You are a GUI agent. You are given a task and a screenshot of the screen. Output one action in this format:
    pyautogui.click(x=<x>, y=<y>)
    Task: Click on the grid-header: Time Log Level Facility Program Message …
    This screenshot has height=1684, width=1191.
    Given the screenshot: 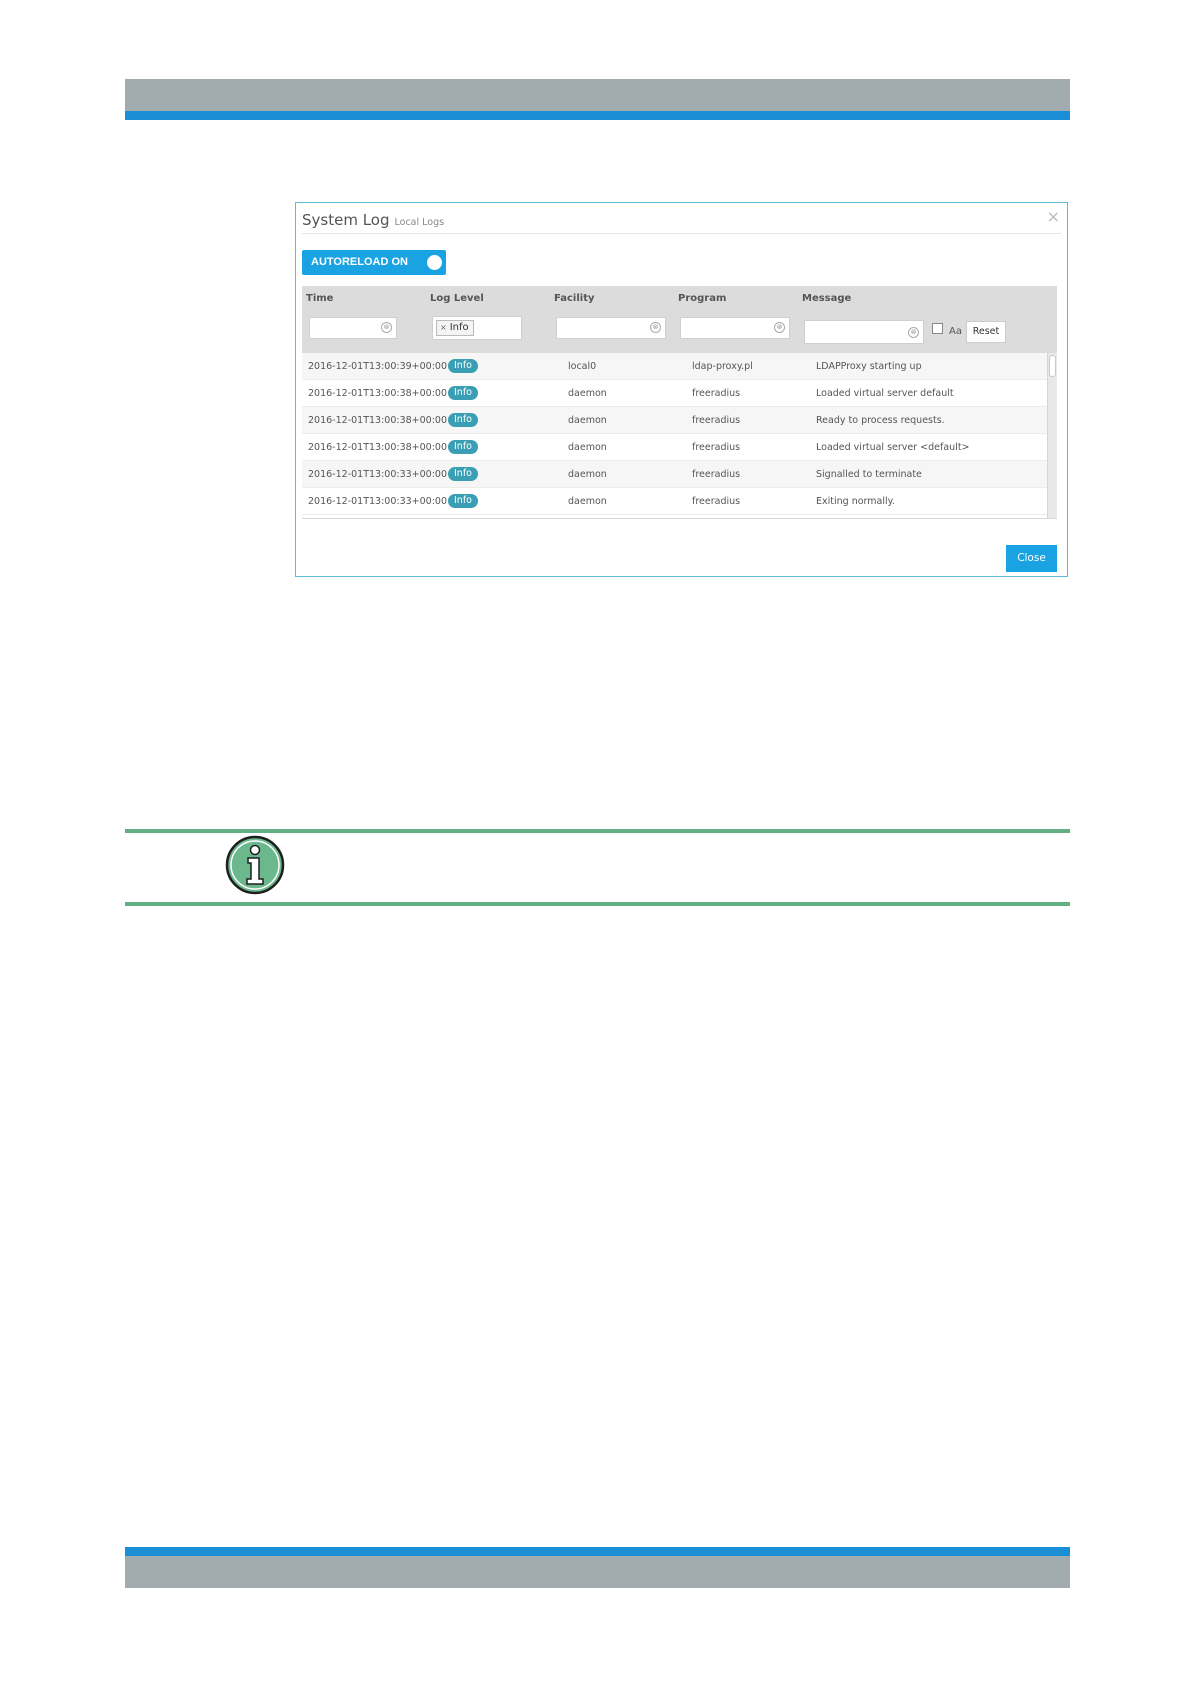 What is the action you would take?
    pyautogui.click(x=679, y=319)
    